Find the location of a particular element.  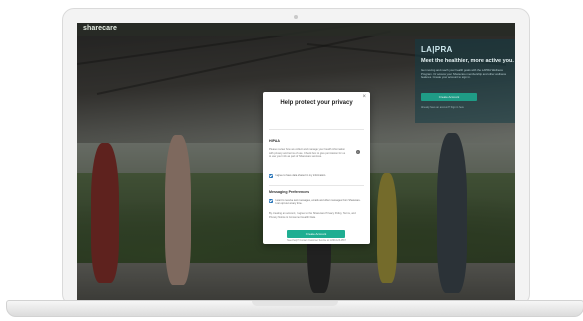

hipaa-checkbox is located at coordinates (271, 176).